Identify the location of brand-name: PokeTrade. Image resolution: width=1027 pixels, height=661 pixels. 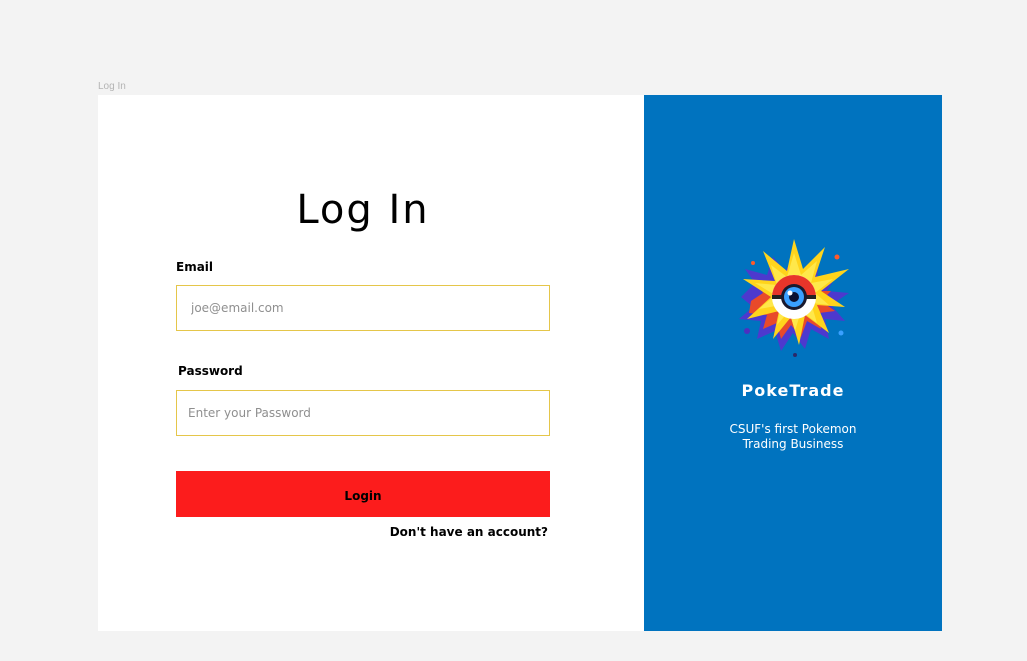
(793, 390).